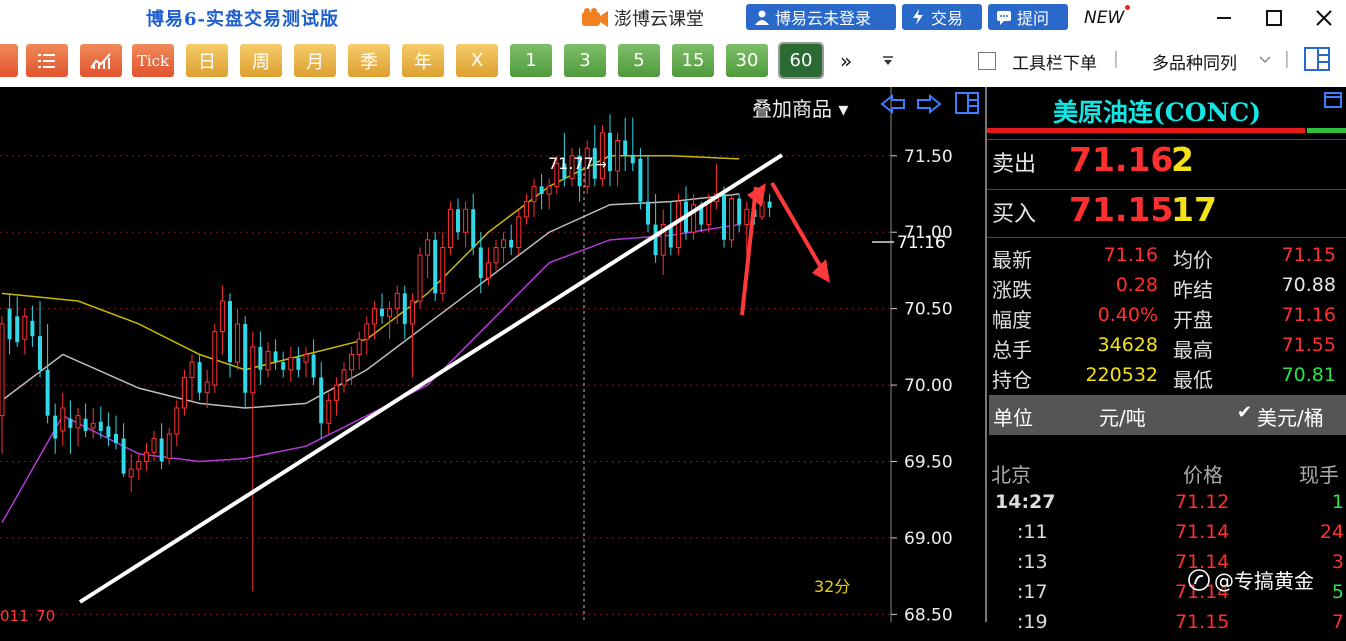 The height and width of the screenshot is (641, 1346). I want to click on dropdown-icon, so click(888, 61).